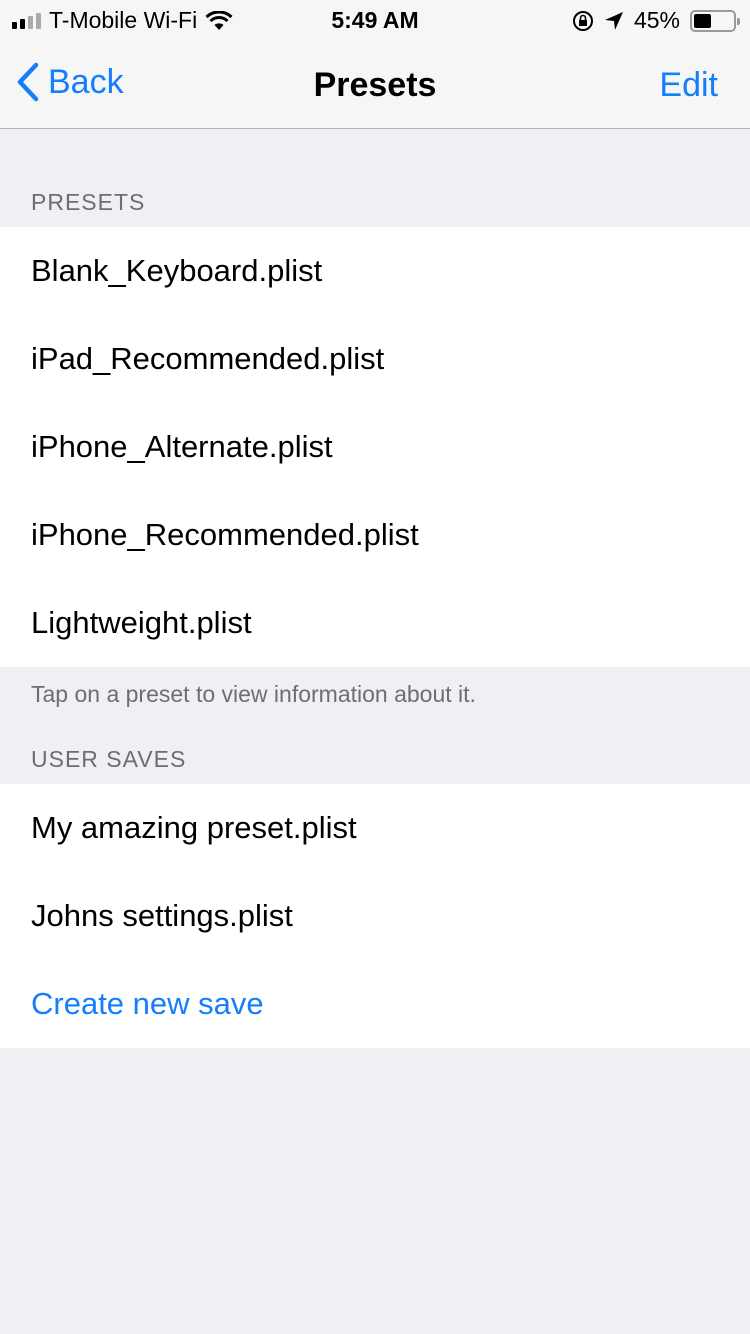 The height and width of the screenshot is (1334, 750). What do you see at coordinates (375, 623) in the screenshot?
I see `preset-item: Lightweight.plist` at bounding box center [375, 623].